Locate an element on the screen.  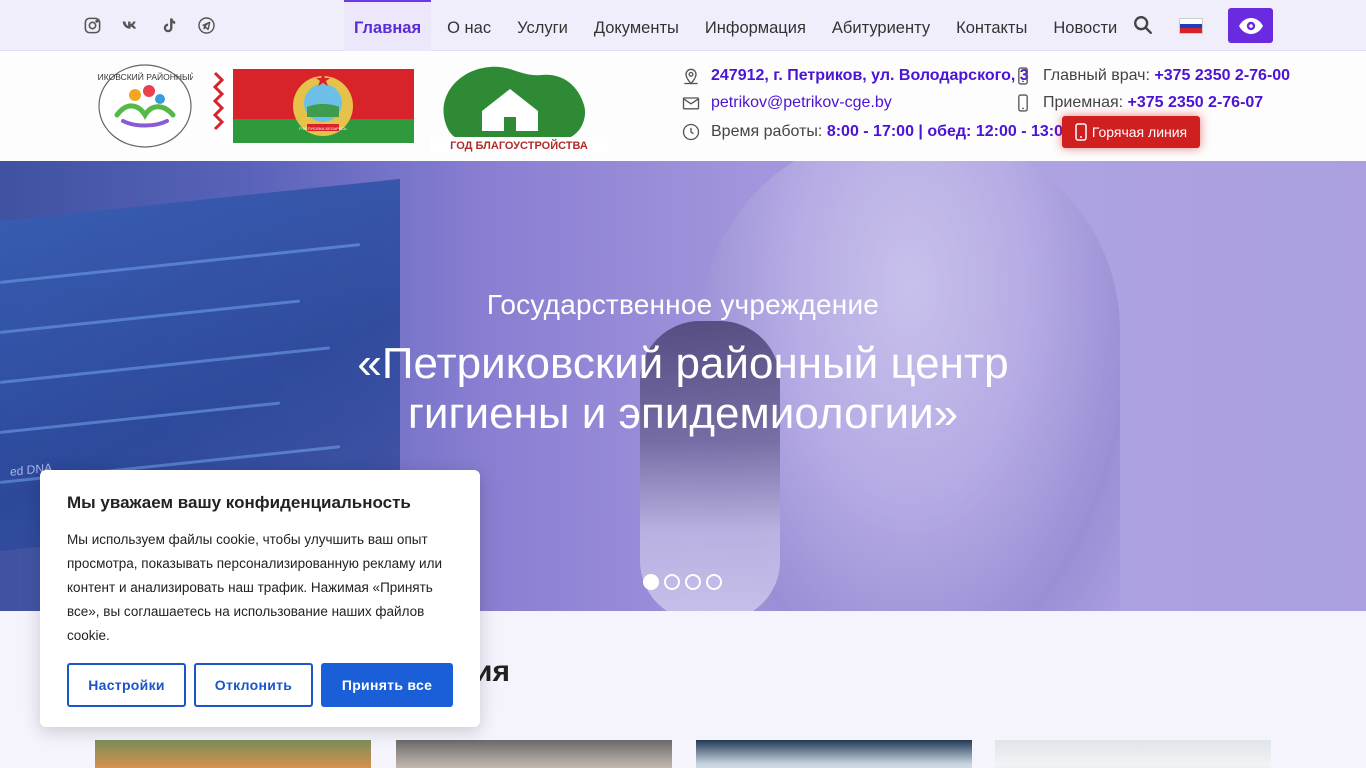
hotline-button: Горячая линия is located at coordinates (1131, 132).